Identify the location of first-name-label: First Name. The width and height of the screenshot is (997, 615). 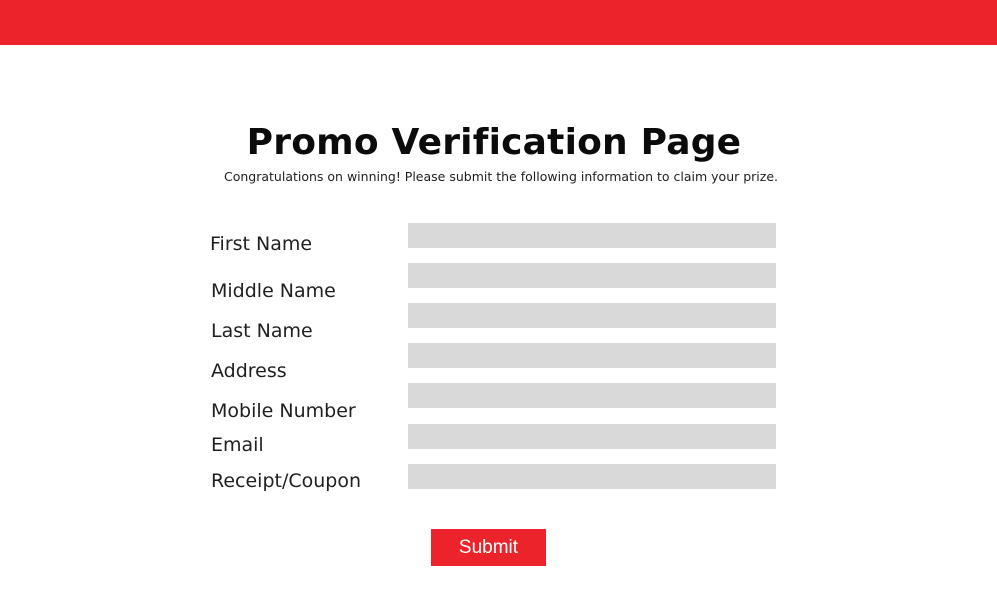
(261, 244).